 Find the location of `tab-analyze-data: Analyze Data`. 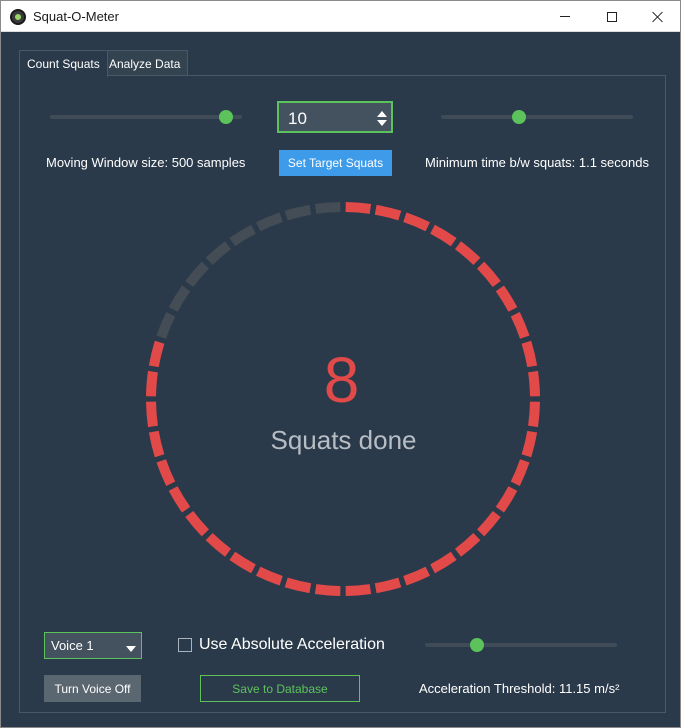

tab-analyze-data: Analyze Data is located at coordinates (145, 63).